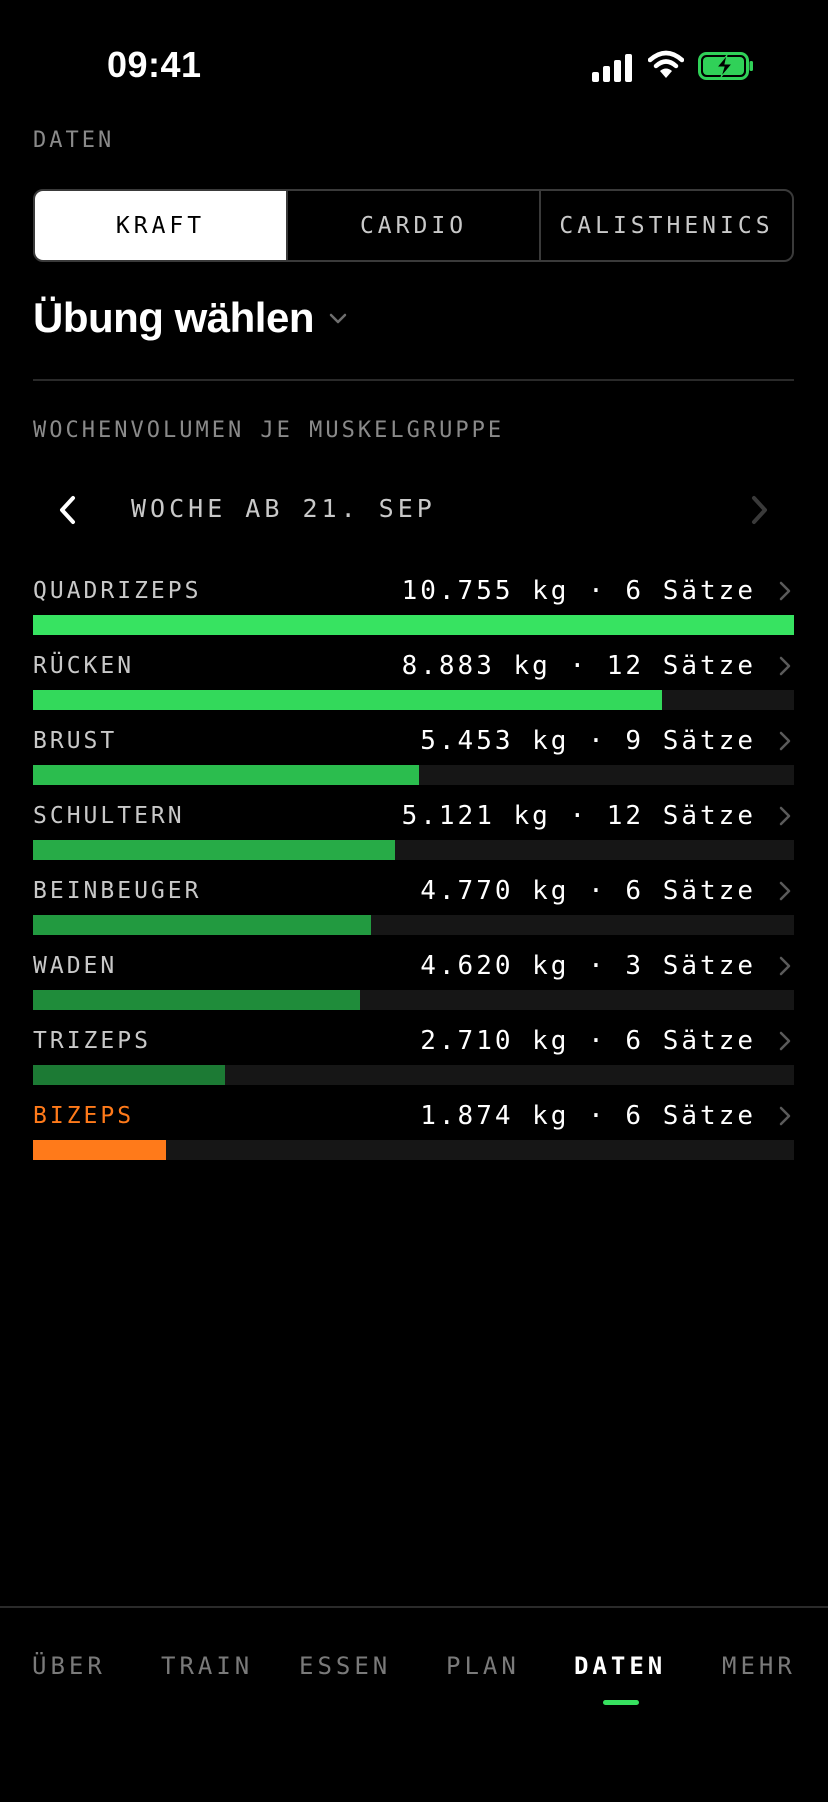  I want to click on muscle-label: SCHULTERN, so click(109, 816).